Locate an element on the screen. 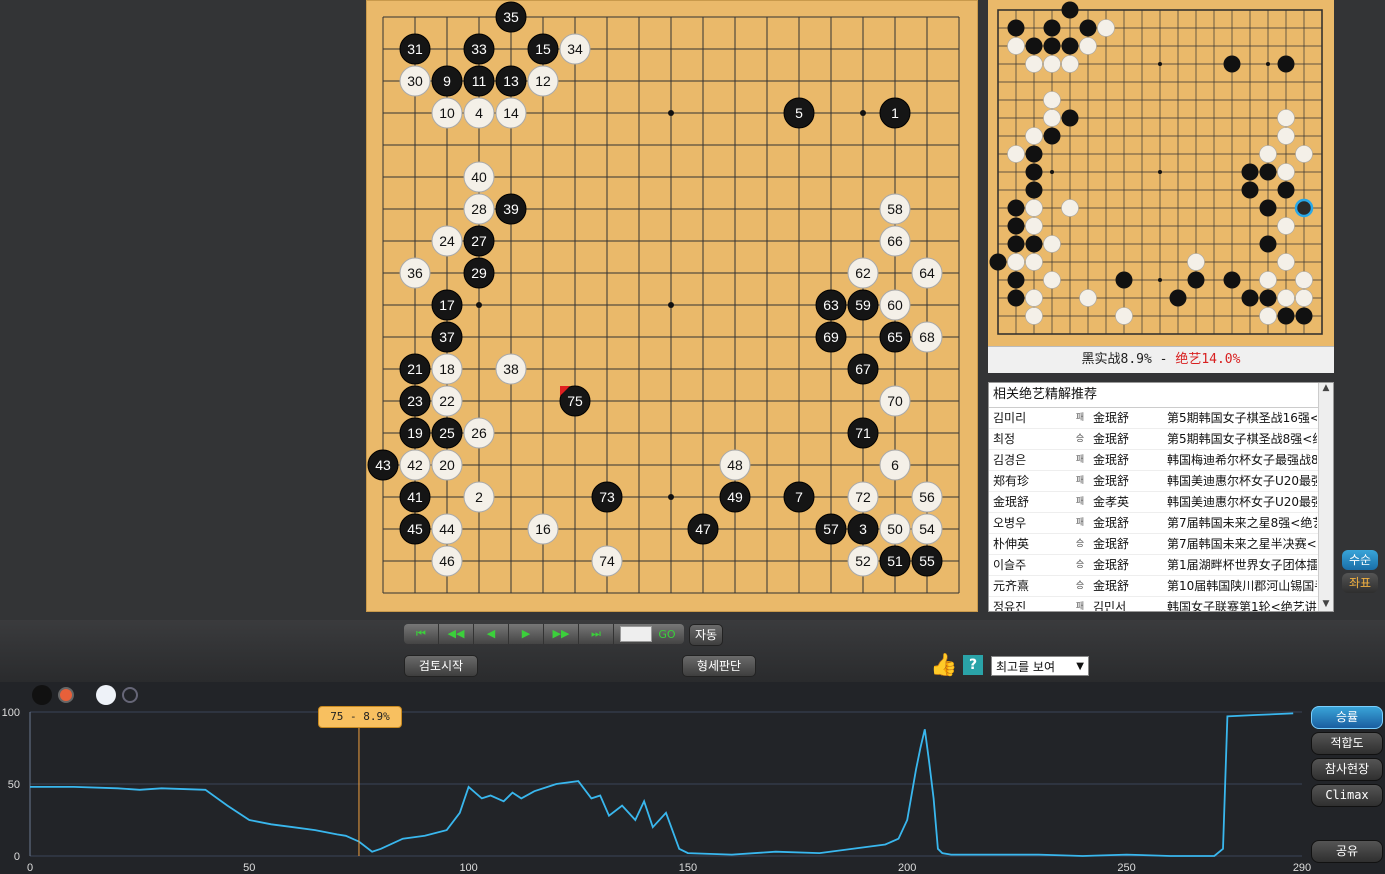 The image size is (1385, 874). stone-75: 75 is located at coordinates (575, 401).